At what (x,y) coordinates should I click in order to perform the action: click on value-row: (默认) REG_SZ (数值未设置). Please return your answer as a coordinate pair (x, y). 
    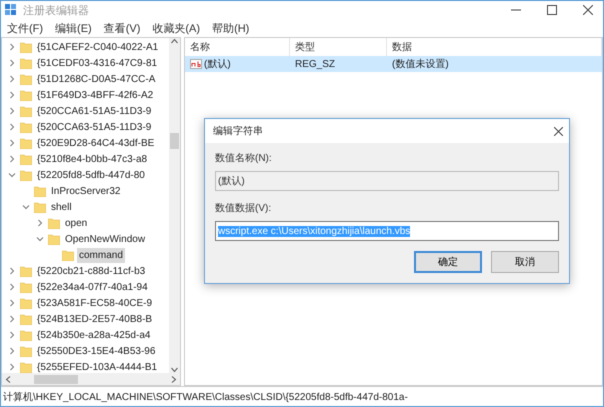
    Looking at the image, I should click on (393, 64).